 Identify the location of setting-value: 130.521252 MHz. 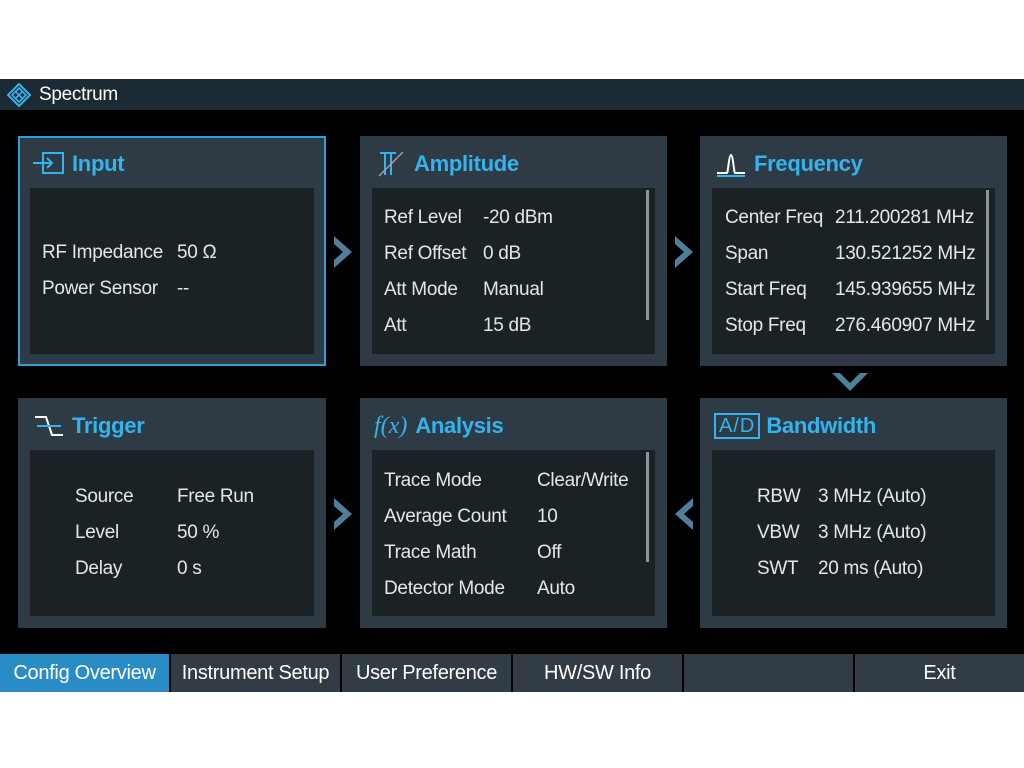
(905, 253).